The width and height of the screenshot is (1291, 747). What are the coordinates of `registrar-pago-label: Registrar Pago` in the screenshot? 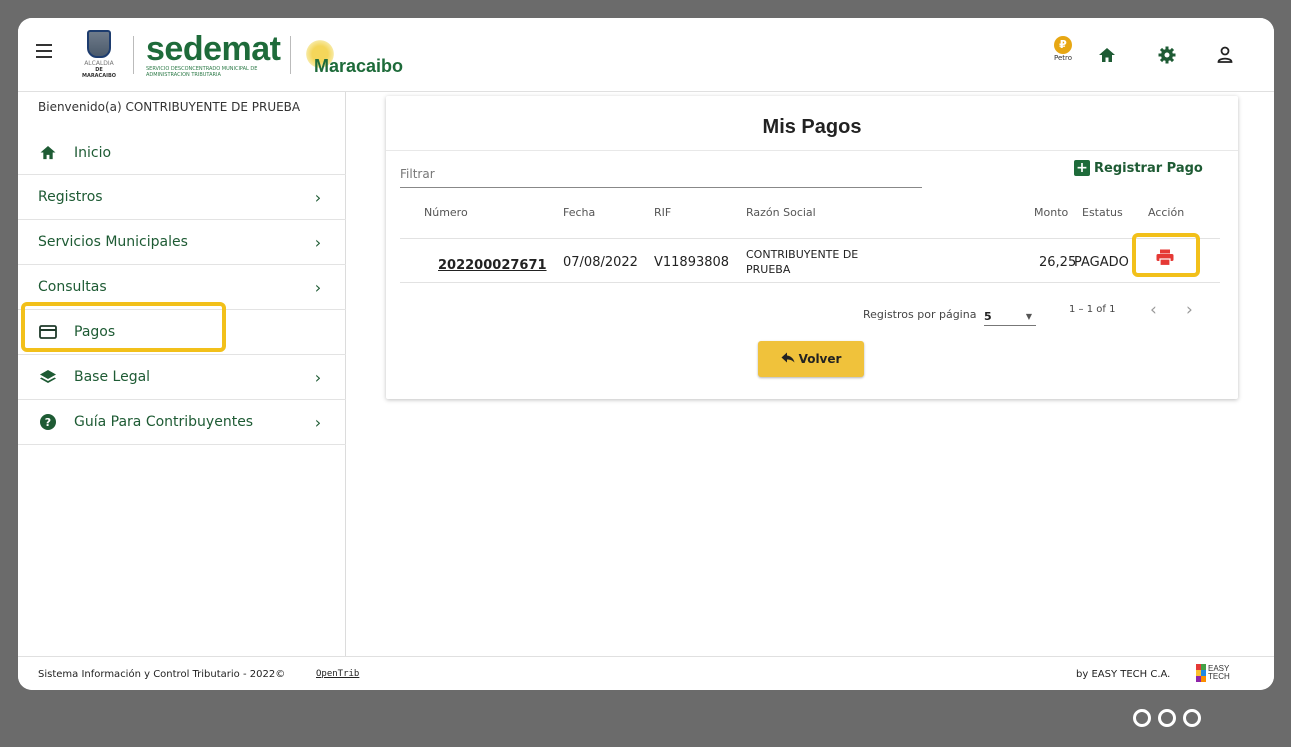 It's located at (1148, 168).